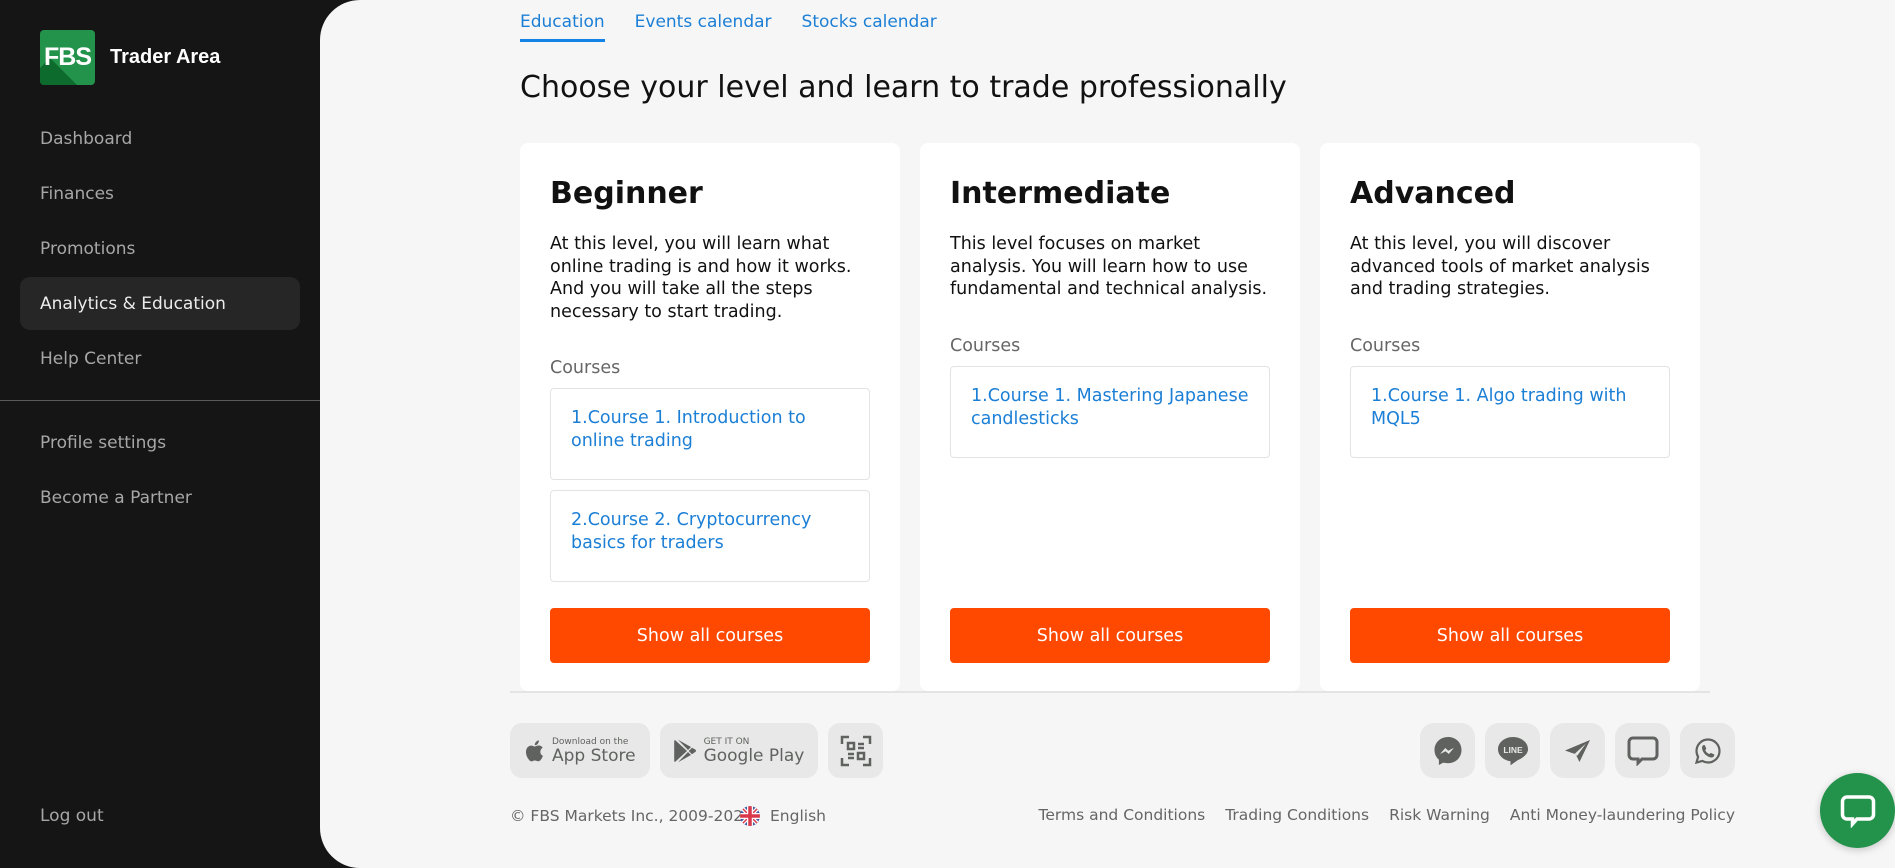 The width and height of the screenshot is (1895, 868). Describe the element at coordinates (160, 303) in the screenshot. I see `sidebar-item-analytics-education: Analytics & Education` at that location.